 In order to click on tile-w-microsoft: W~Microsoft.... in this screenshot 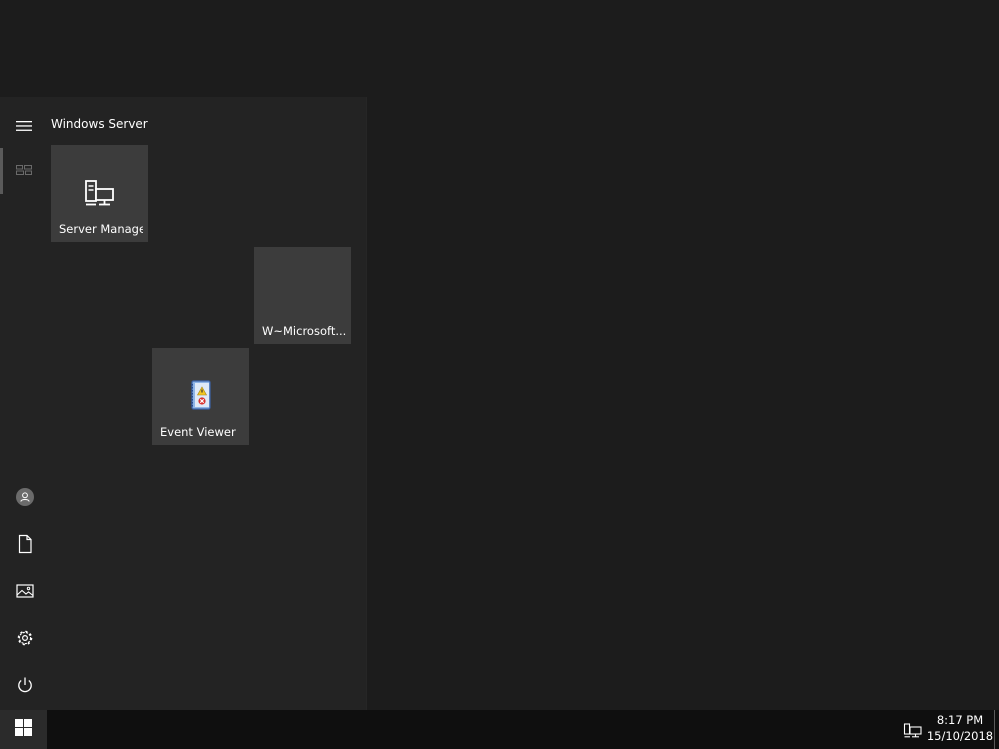, I will do `click(302, 295)`.